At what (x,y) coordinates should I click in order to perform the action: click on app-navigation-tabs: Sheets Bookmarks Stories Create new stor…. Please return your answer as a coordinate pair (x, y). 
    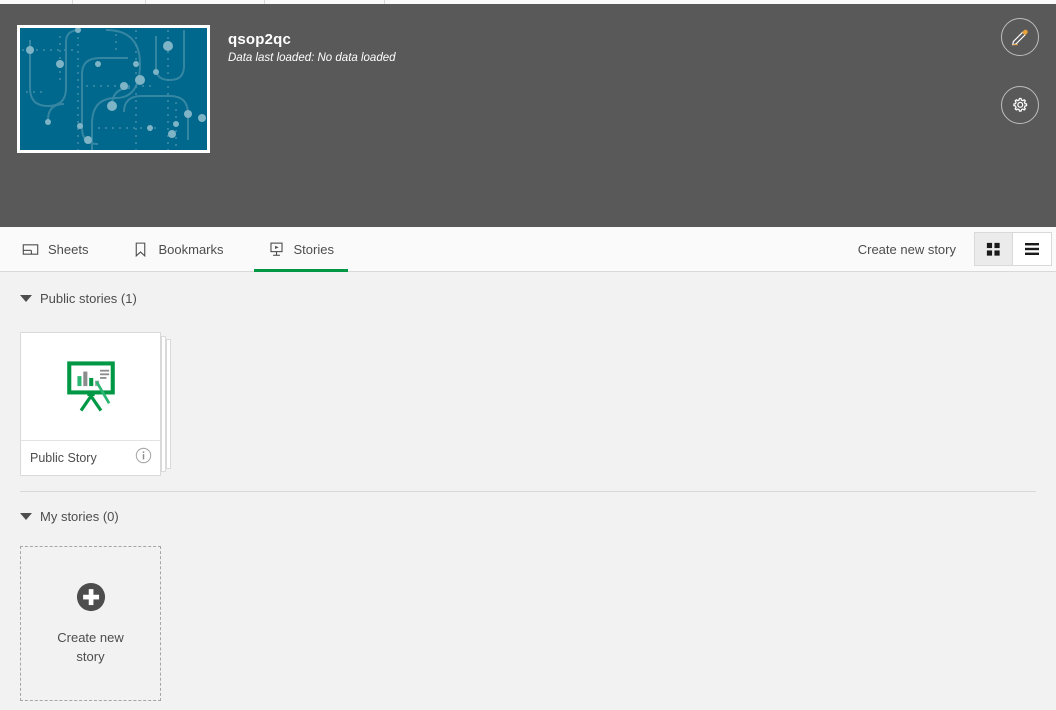
    Looking at the image, I should click on (528, 249).